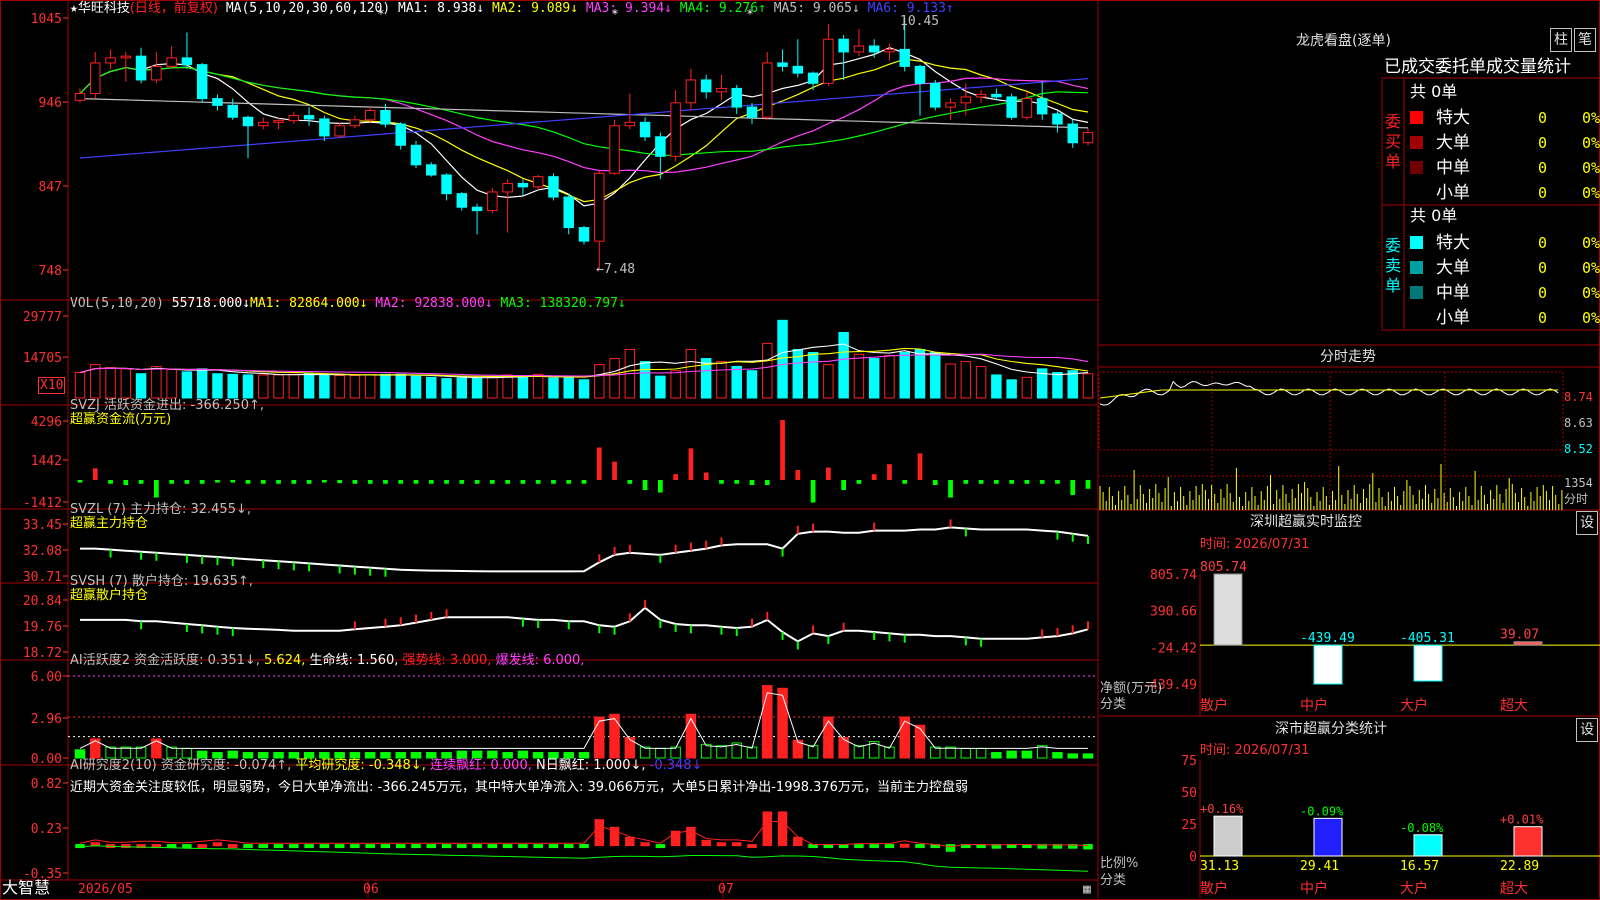  Describe the element at coordinates (174, 8) in the screenshot. I see `period-mode: (日线，前复权)` at that location.